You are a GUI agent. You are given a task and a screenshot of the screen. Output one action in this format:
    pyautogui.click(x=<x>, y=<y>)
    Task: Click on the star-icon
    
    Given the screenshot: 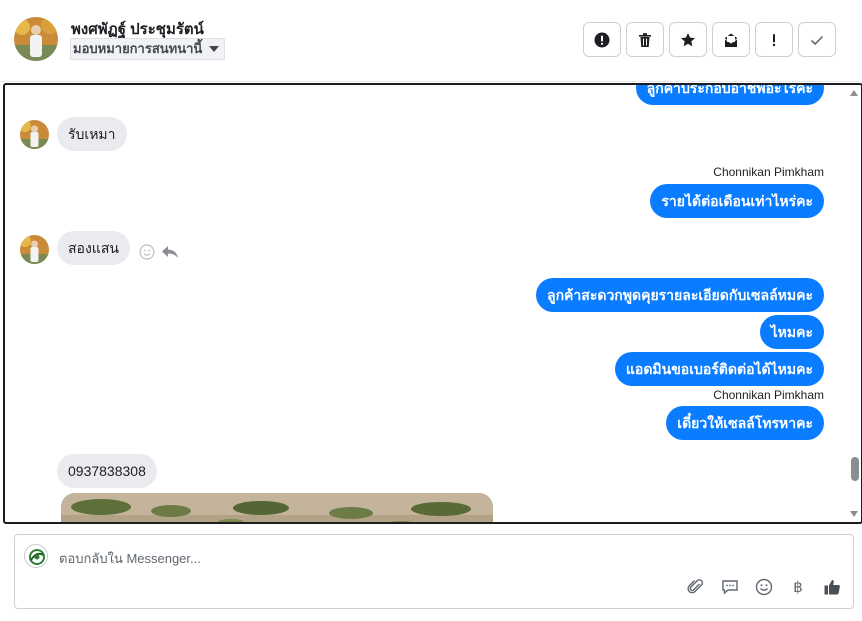 What is the action you would take?
    pyautogui.click(x=688, y=39)
    